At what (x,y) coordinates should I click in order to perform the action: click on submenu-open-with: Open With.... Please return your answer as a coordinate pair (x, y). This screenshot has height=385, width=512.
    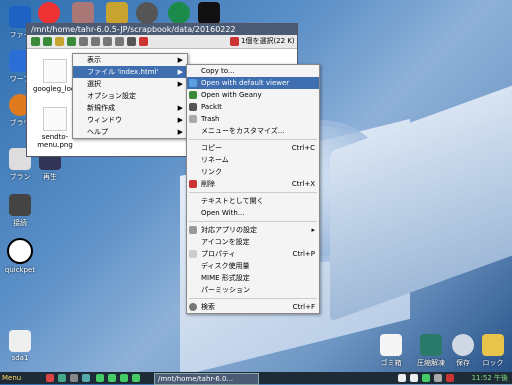
    Looking at the image, I should click on (253, 213).